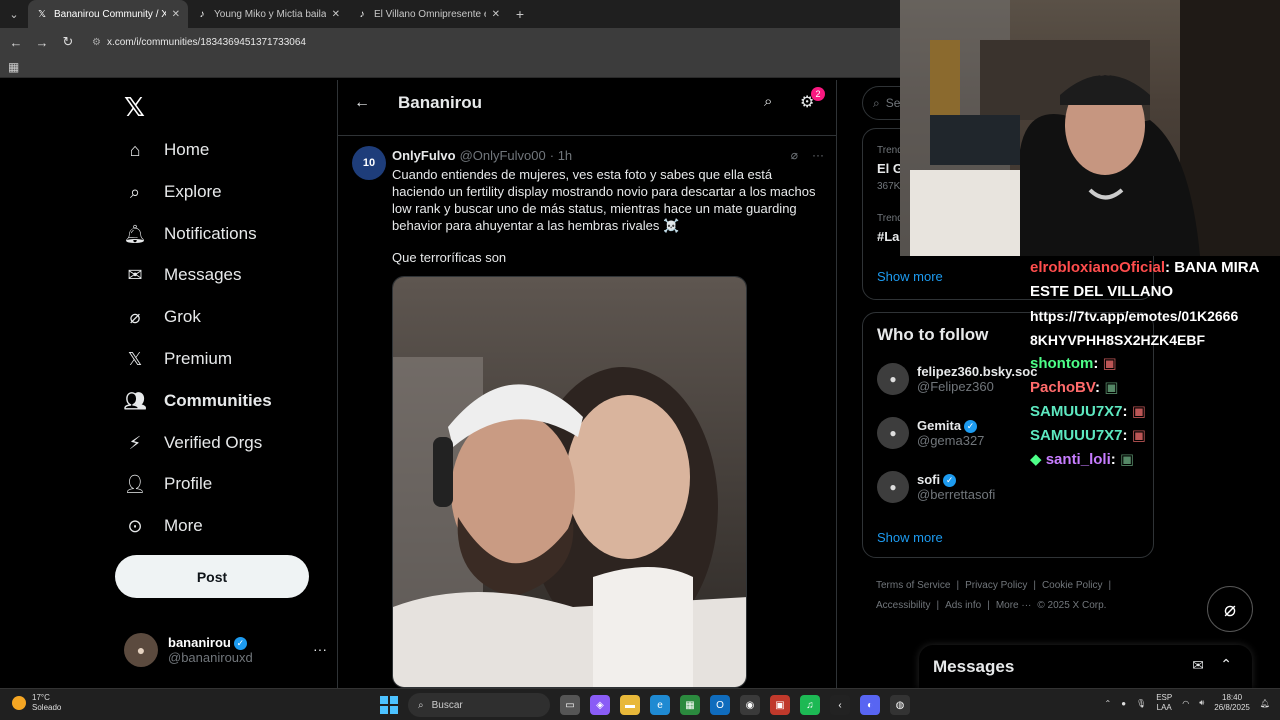 The height and width of the screenshot is (720, 1280). Describe the element at coordinates (870, 705) in the screenshot. I see `discord-icon: ◐` at that location.